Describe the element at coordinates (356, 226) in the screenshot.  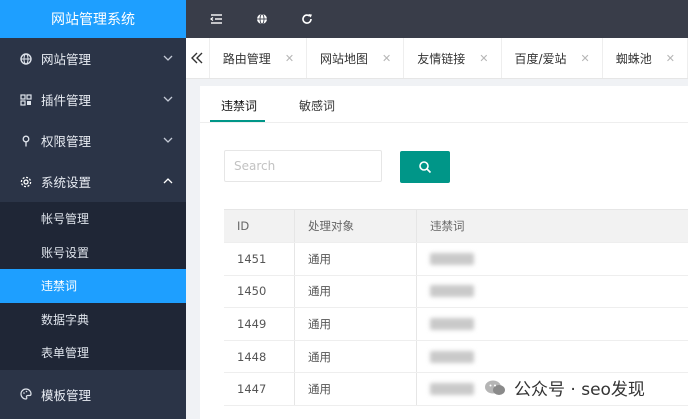
I see `column-header-target: 处理对象` at that location.